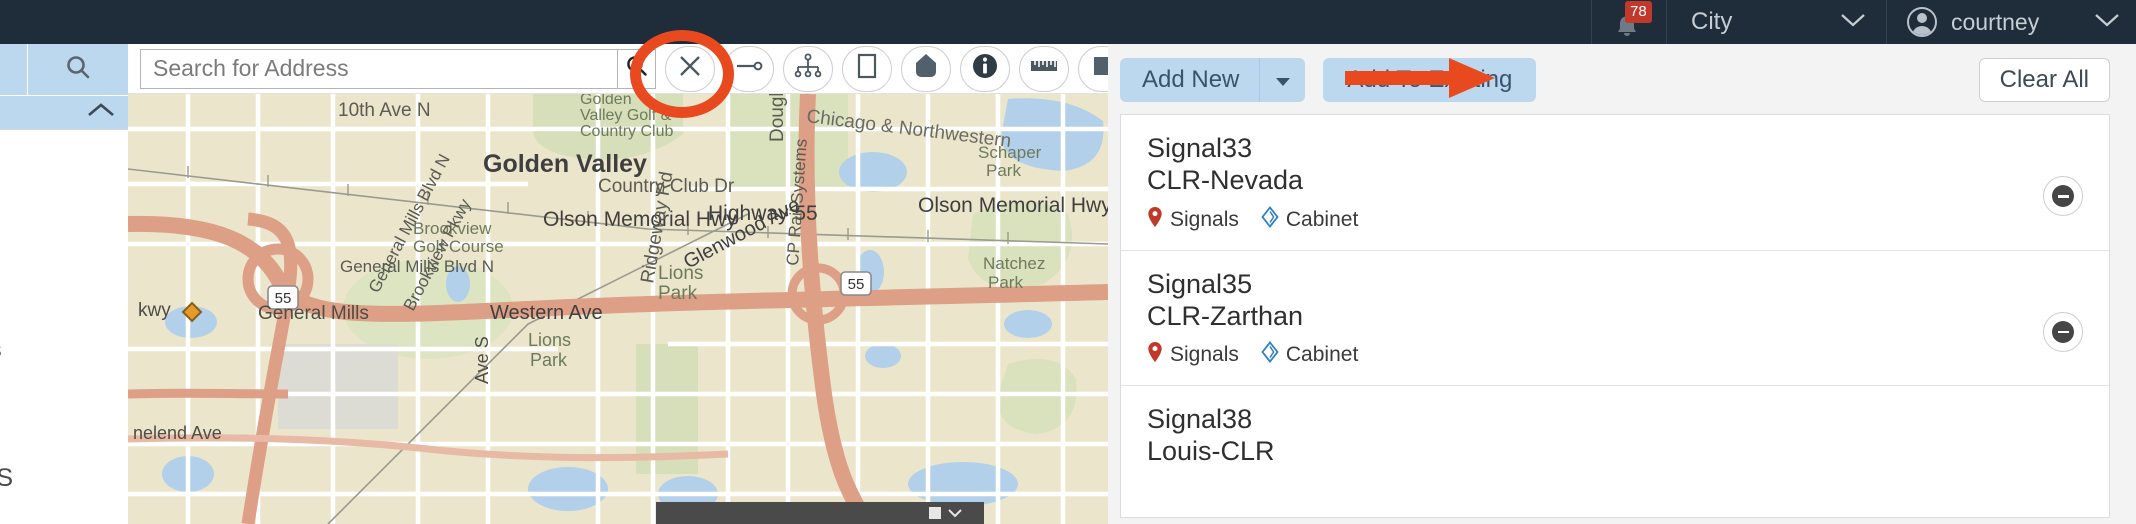  I want to click on measure-line-tool, so click(749, 68).